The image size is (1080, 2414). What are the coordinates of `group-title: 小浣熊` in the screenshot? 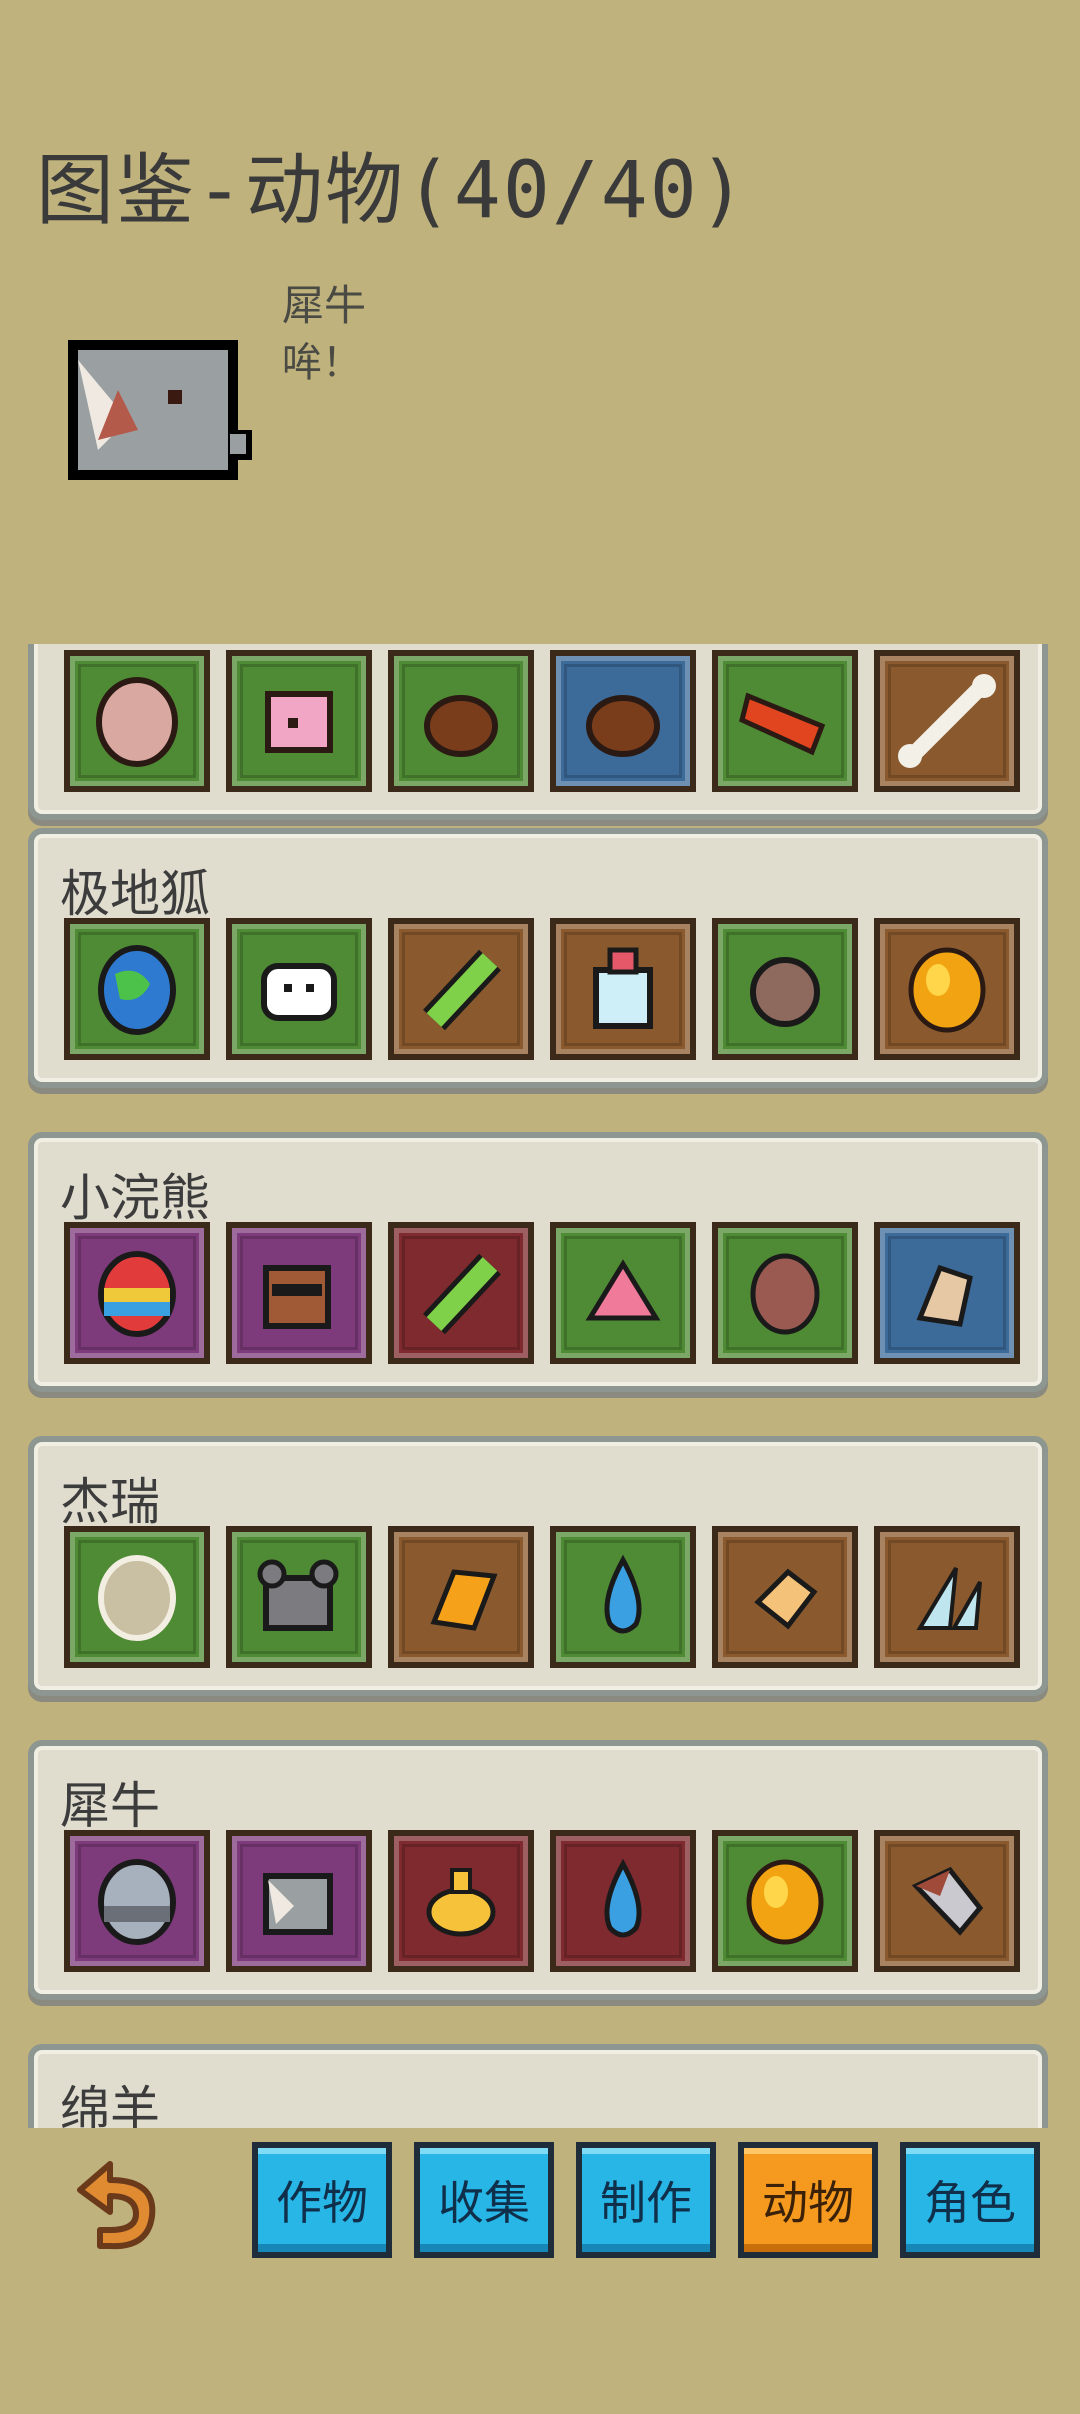 It's located at (135, 1198).